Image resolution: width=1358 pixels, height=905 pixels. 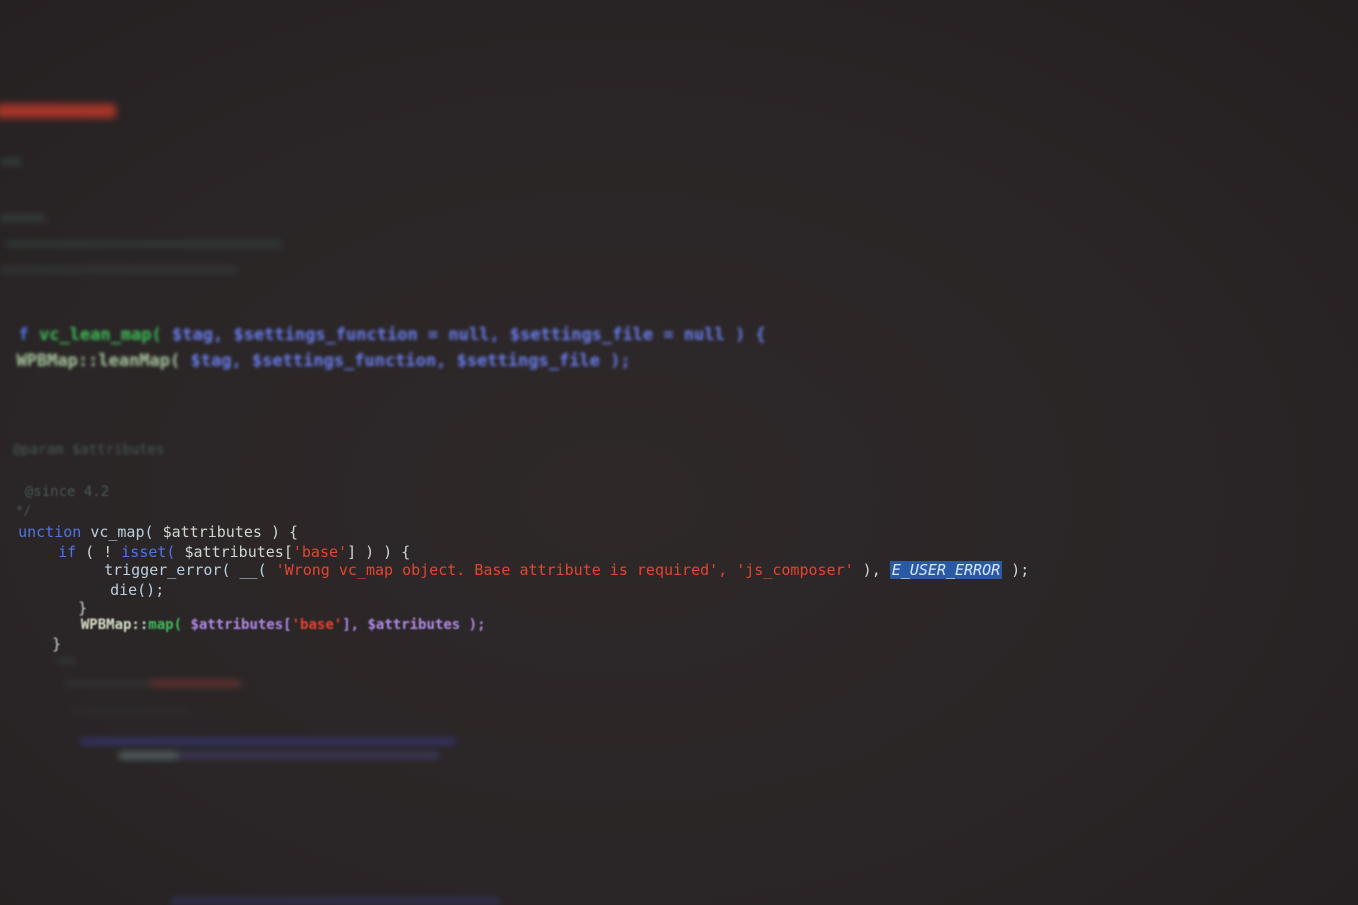 I want to click on variable: $attributes[, so click(x=241, y=625).